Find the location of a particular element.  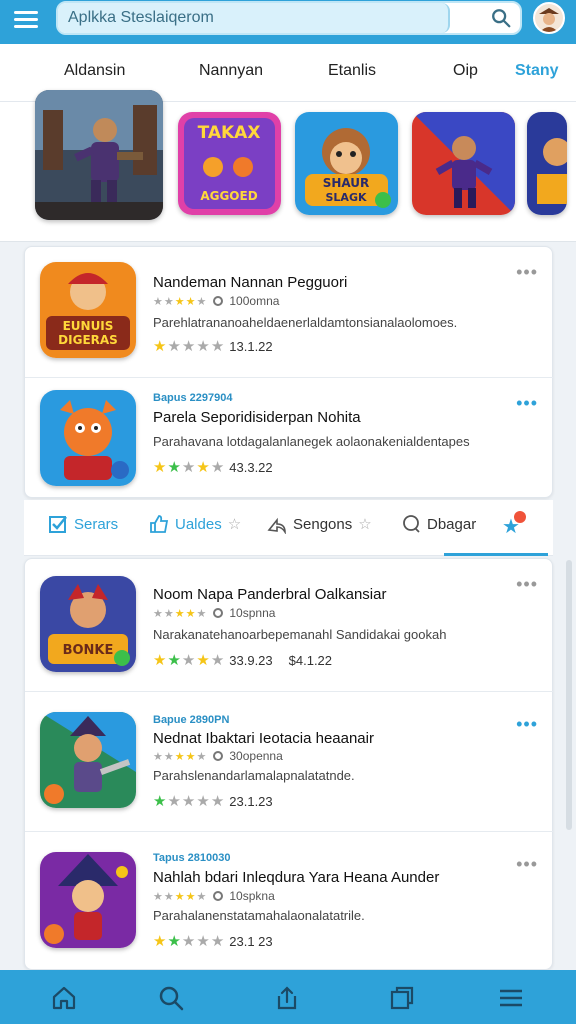

home-icon is located at coordinates (64, 998).